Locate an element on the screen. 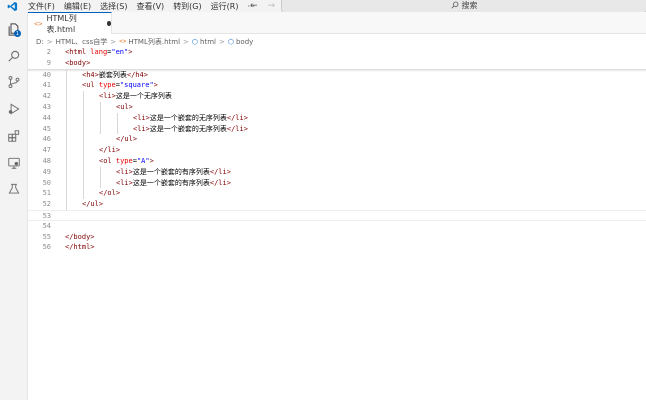  code-line: 40 <h4>嵌套列表</h4> is located at coordinates (337, 75).